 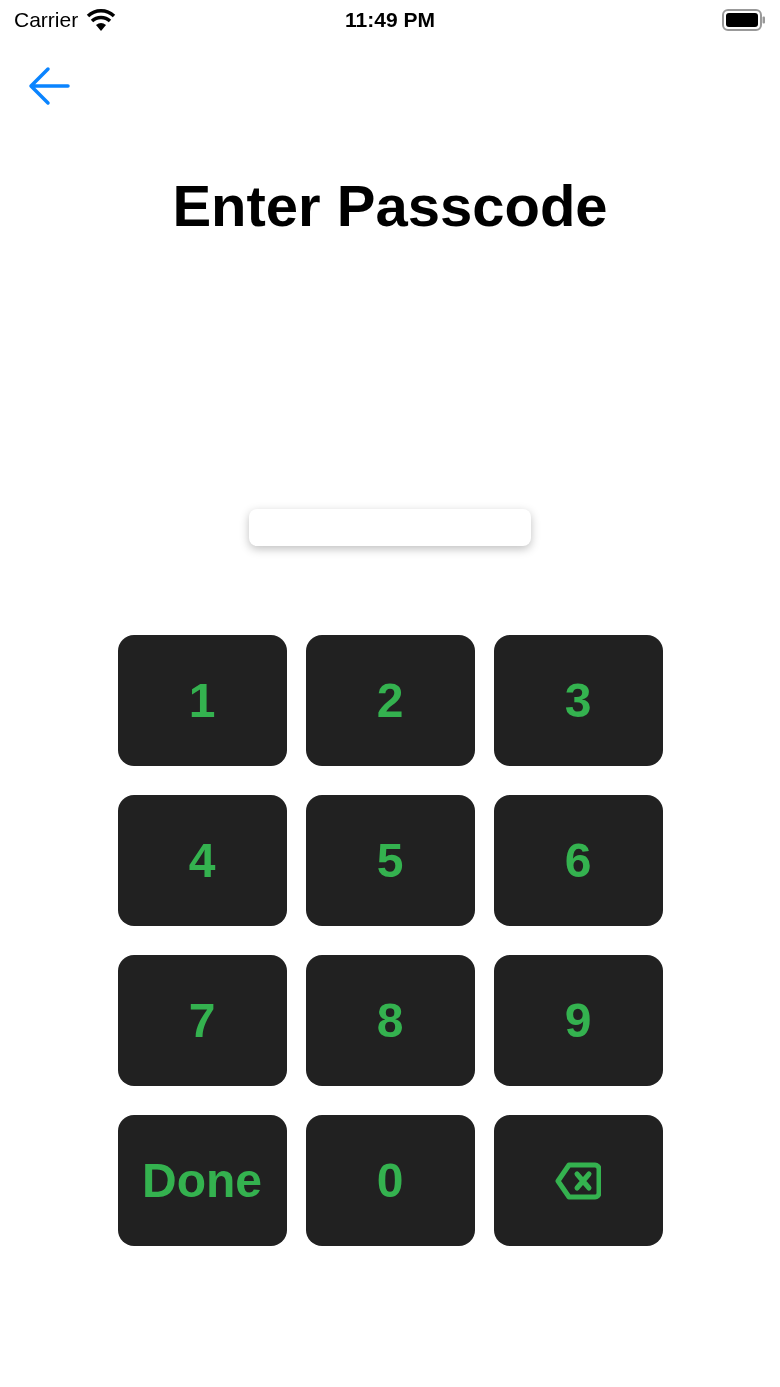 I want to click on digit-key: 4, so click(x=202, y=860).